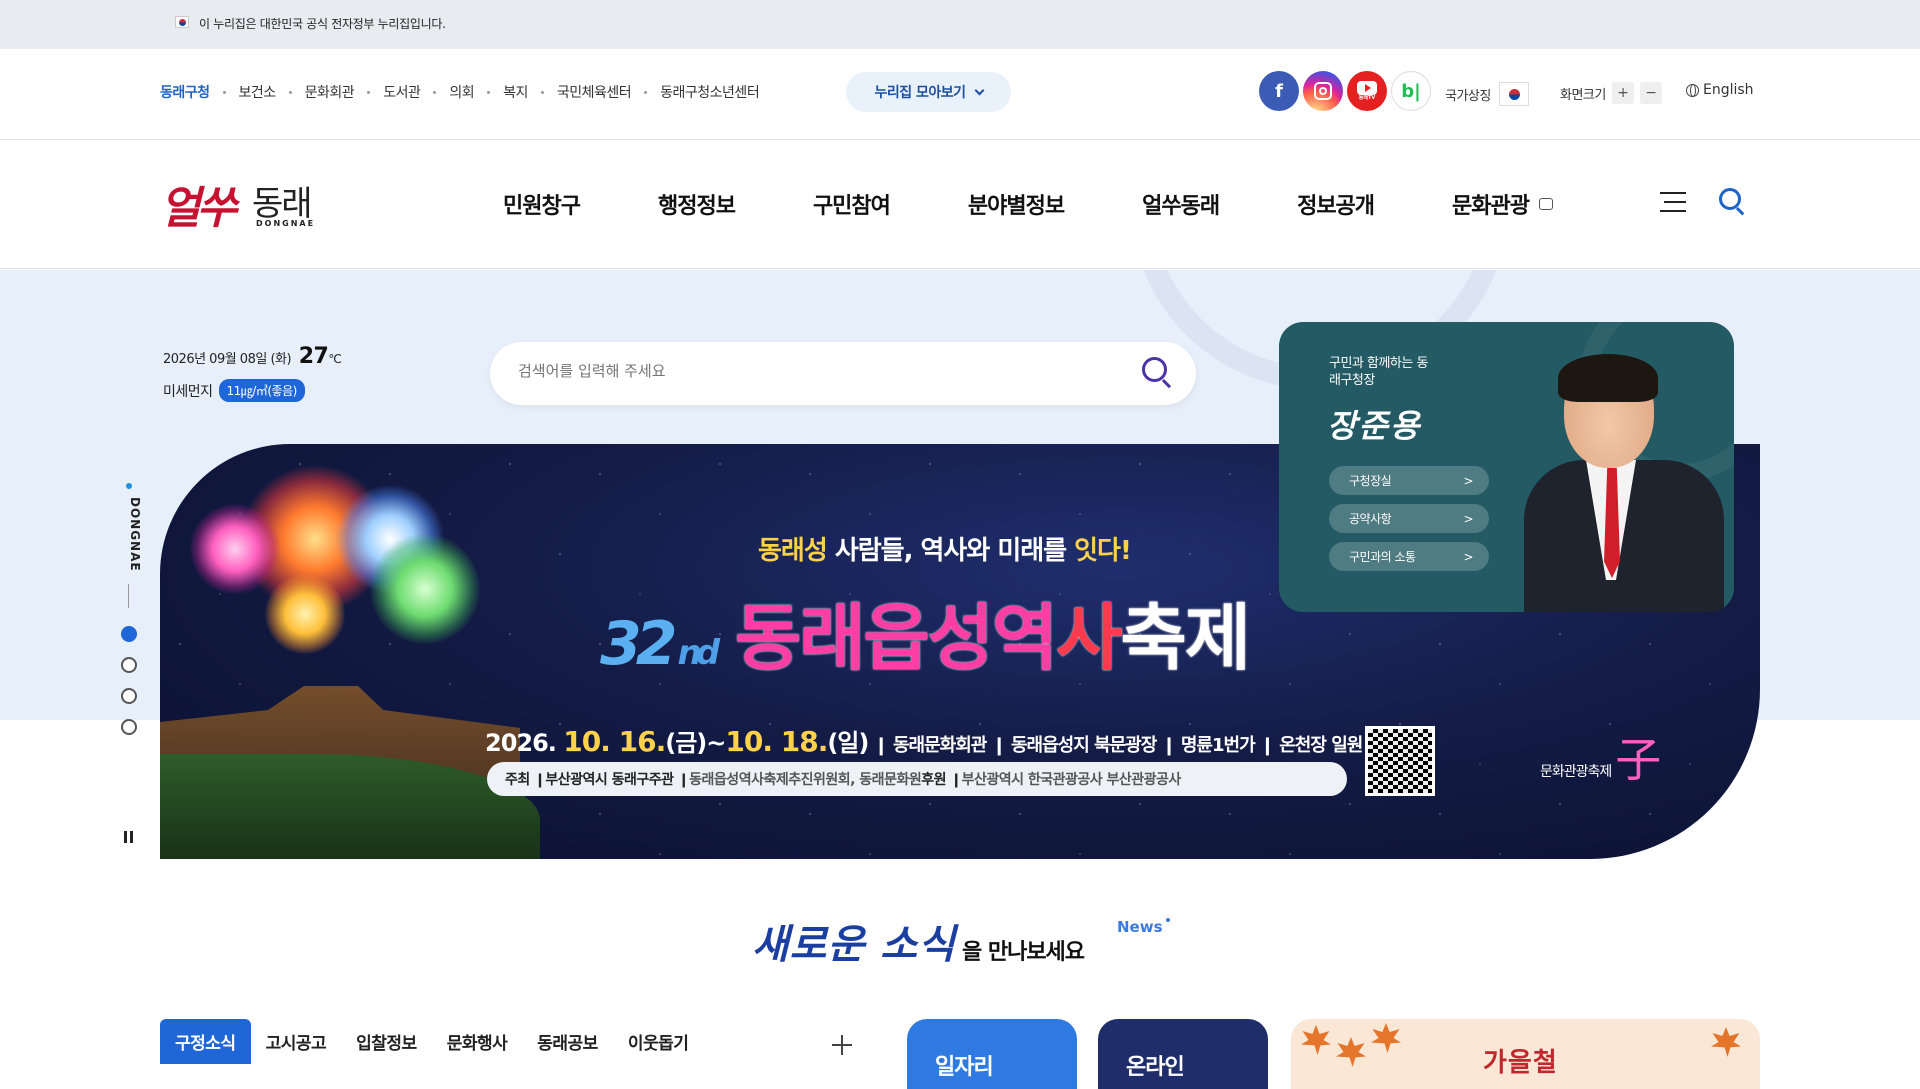 This screenshot has width=1920, height=1089. What do you see at coordinates (992, 1054) in the screenshot?
I see `job-card: 일자리` at bounding box center [992, 1054].